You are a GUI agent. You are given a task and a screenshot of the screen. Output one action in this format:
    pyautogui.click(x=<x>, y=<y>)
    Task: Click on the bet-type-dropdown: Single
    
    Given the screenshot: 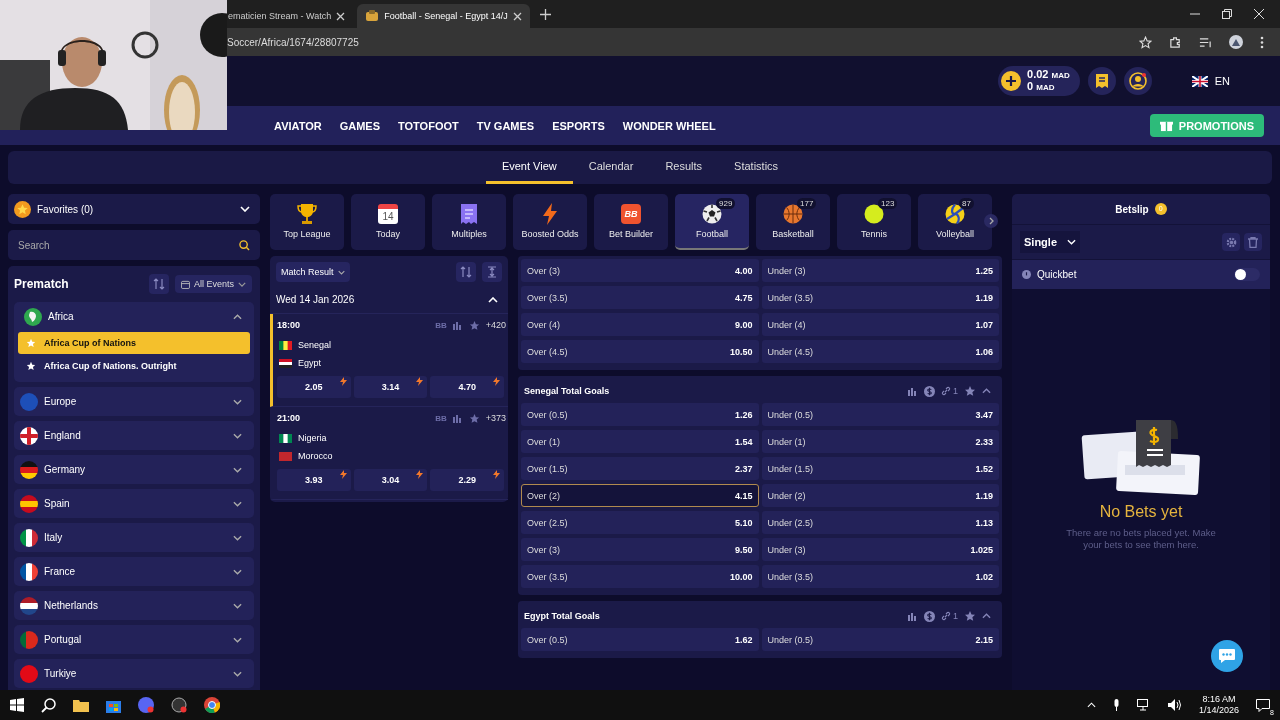 What is the action you would take?
    pyautogui.click(x=1050, y=242)
    